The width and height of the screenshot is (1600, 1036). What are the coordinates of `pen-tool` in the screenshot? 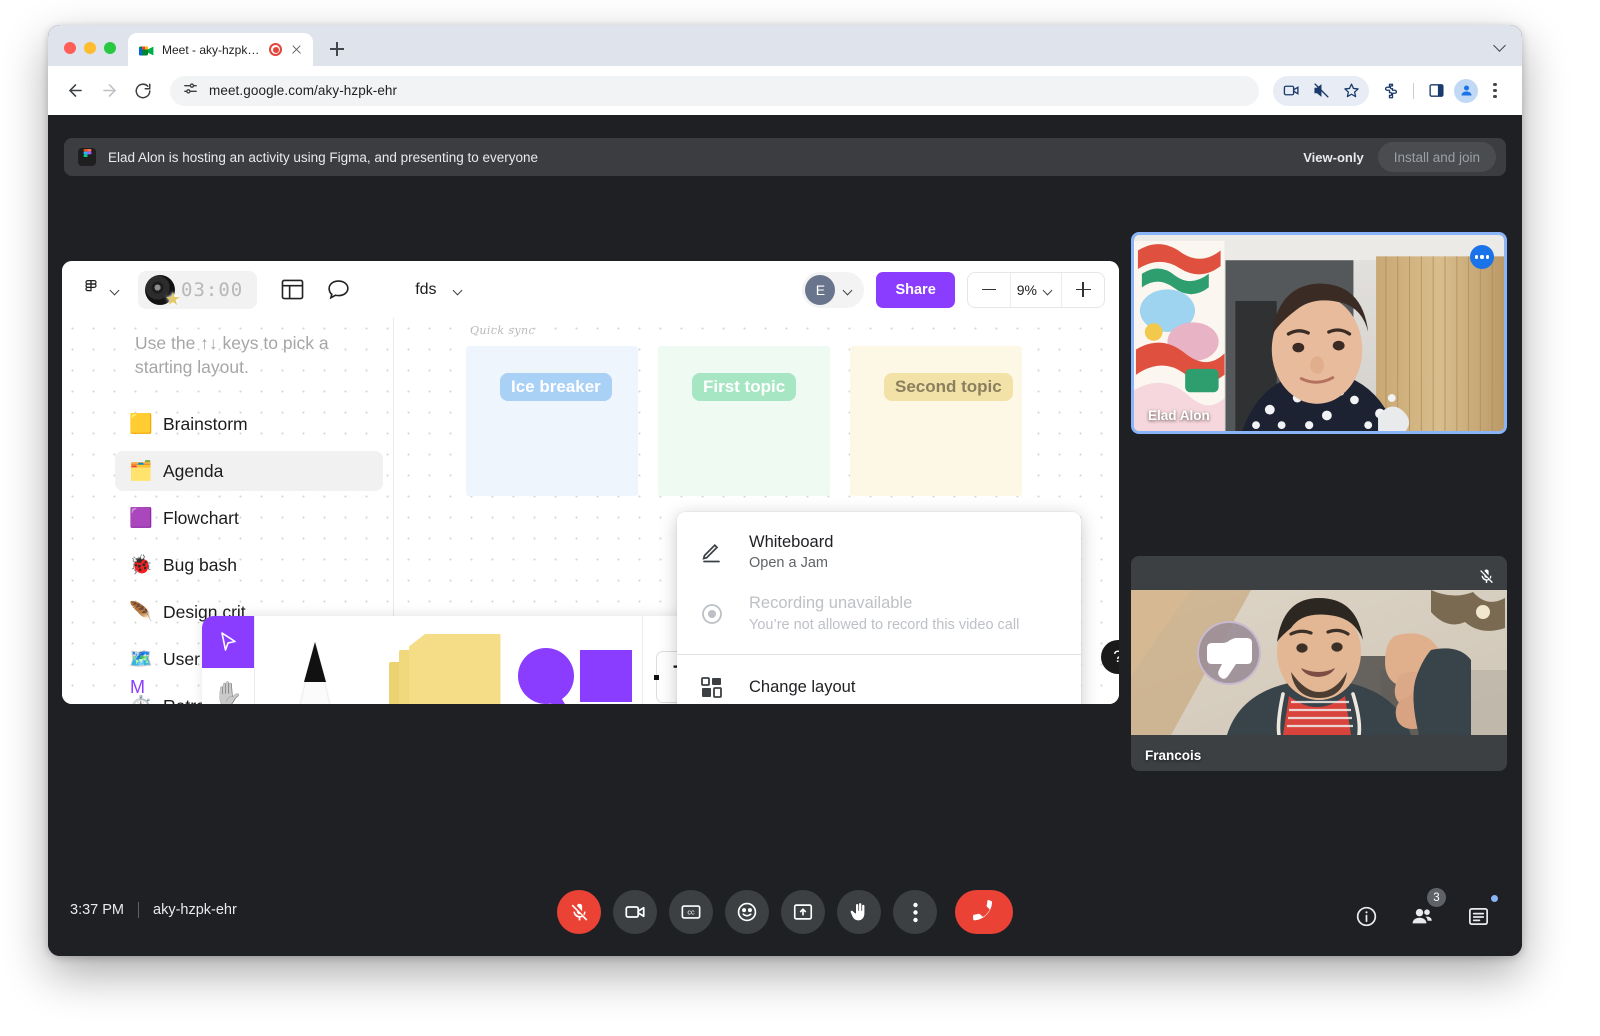 It's located at (315, 660).